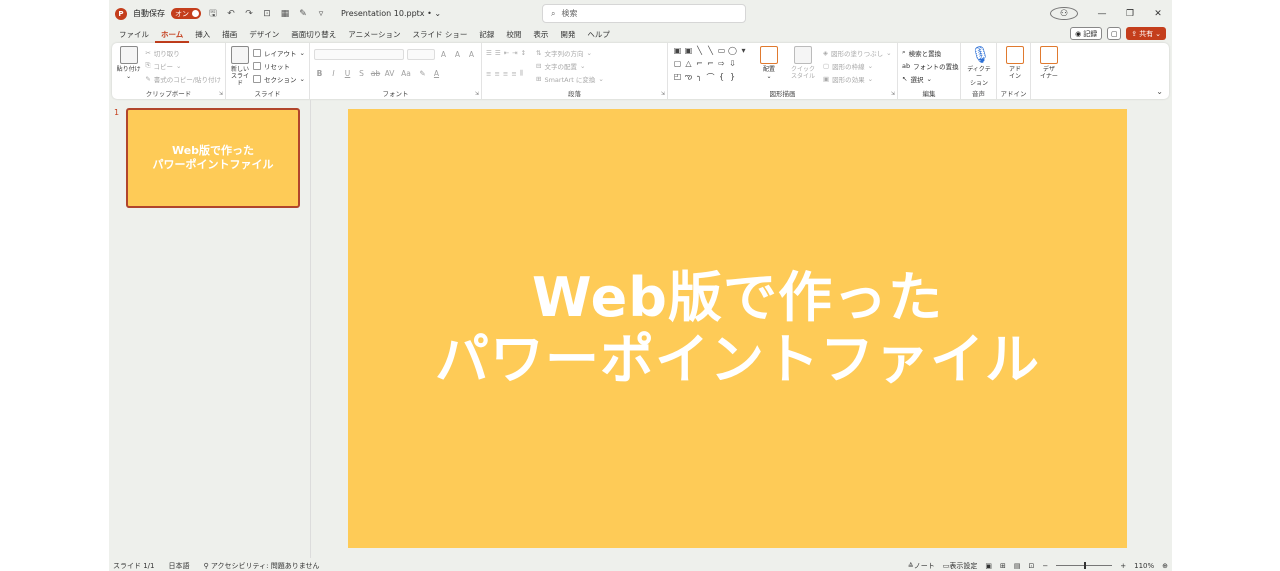 The width and height of the screenshot is (1280, 571). What do you see at coordinates (240, 66) in the screenshot?
I see `new-slide-button: 新しい スライド` at bounding box center [240, 66].